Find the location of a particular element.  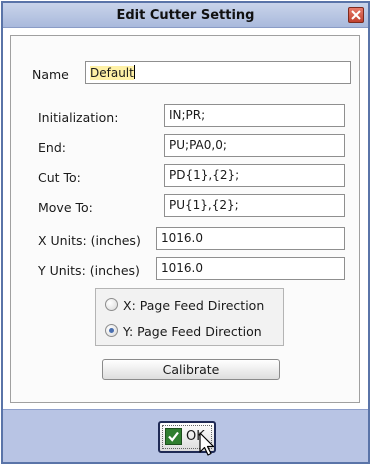

x-units-label: X Units: (inches) is located at coordinates (89, 240).